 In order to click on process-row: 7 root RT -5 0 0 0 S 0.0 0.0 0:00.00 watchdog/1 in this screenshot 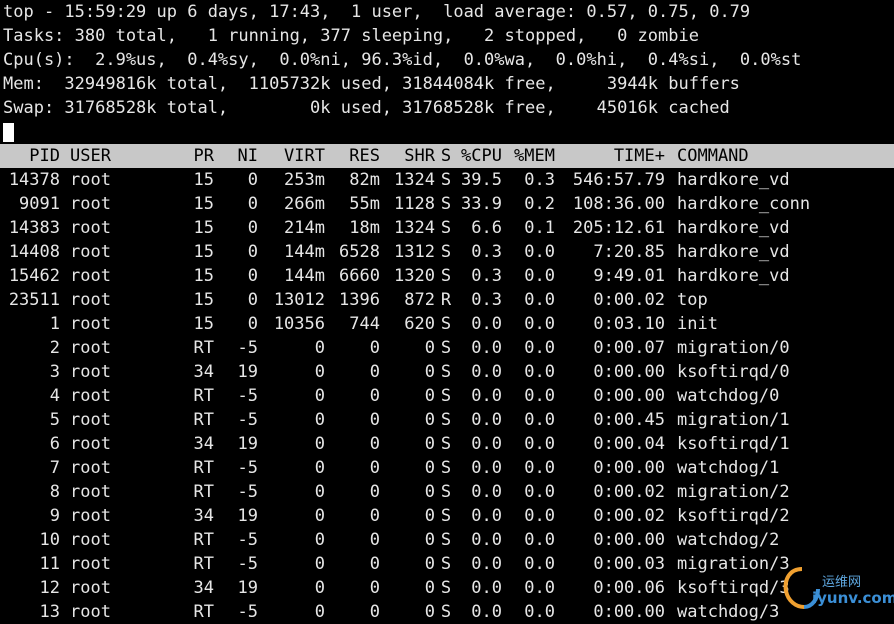, I will do `click(447, 468)`.